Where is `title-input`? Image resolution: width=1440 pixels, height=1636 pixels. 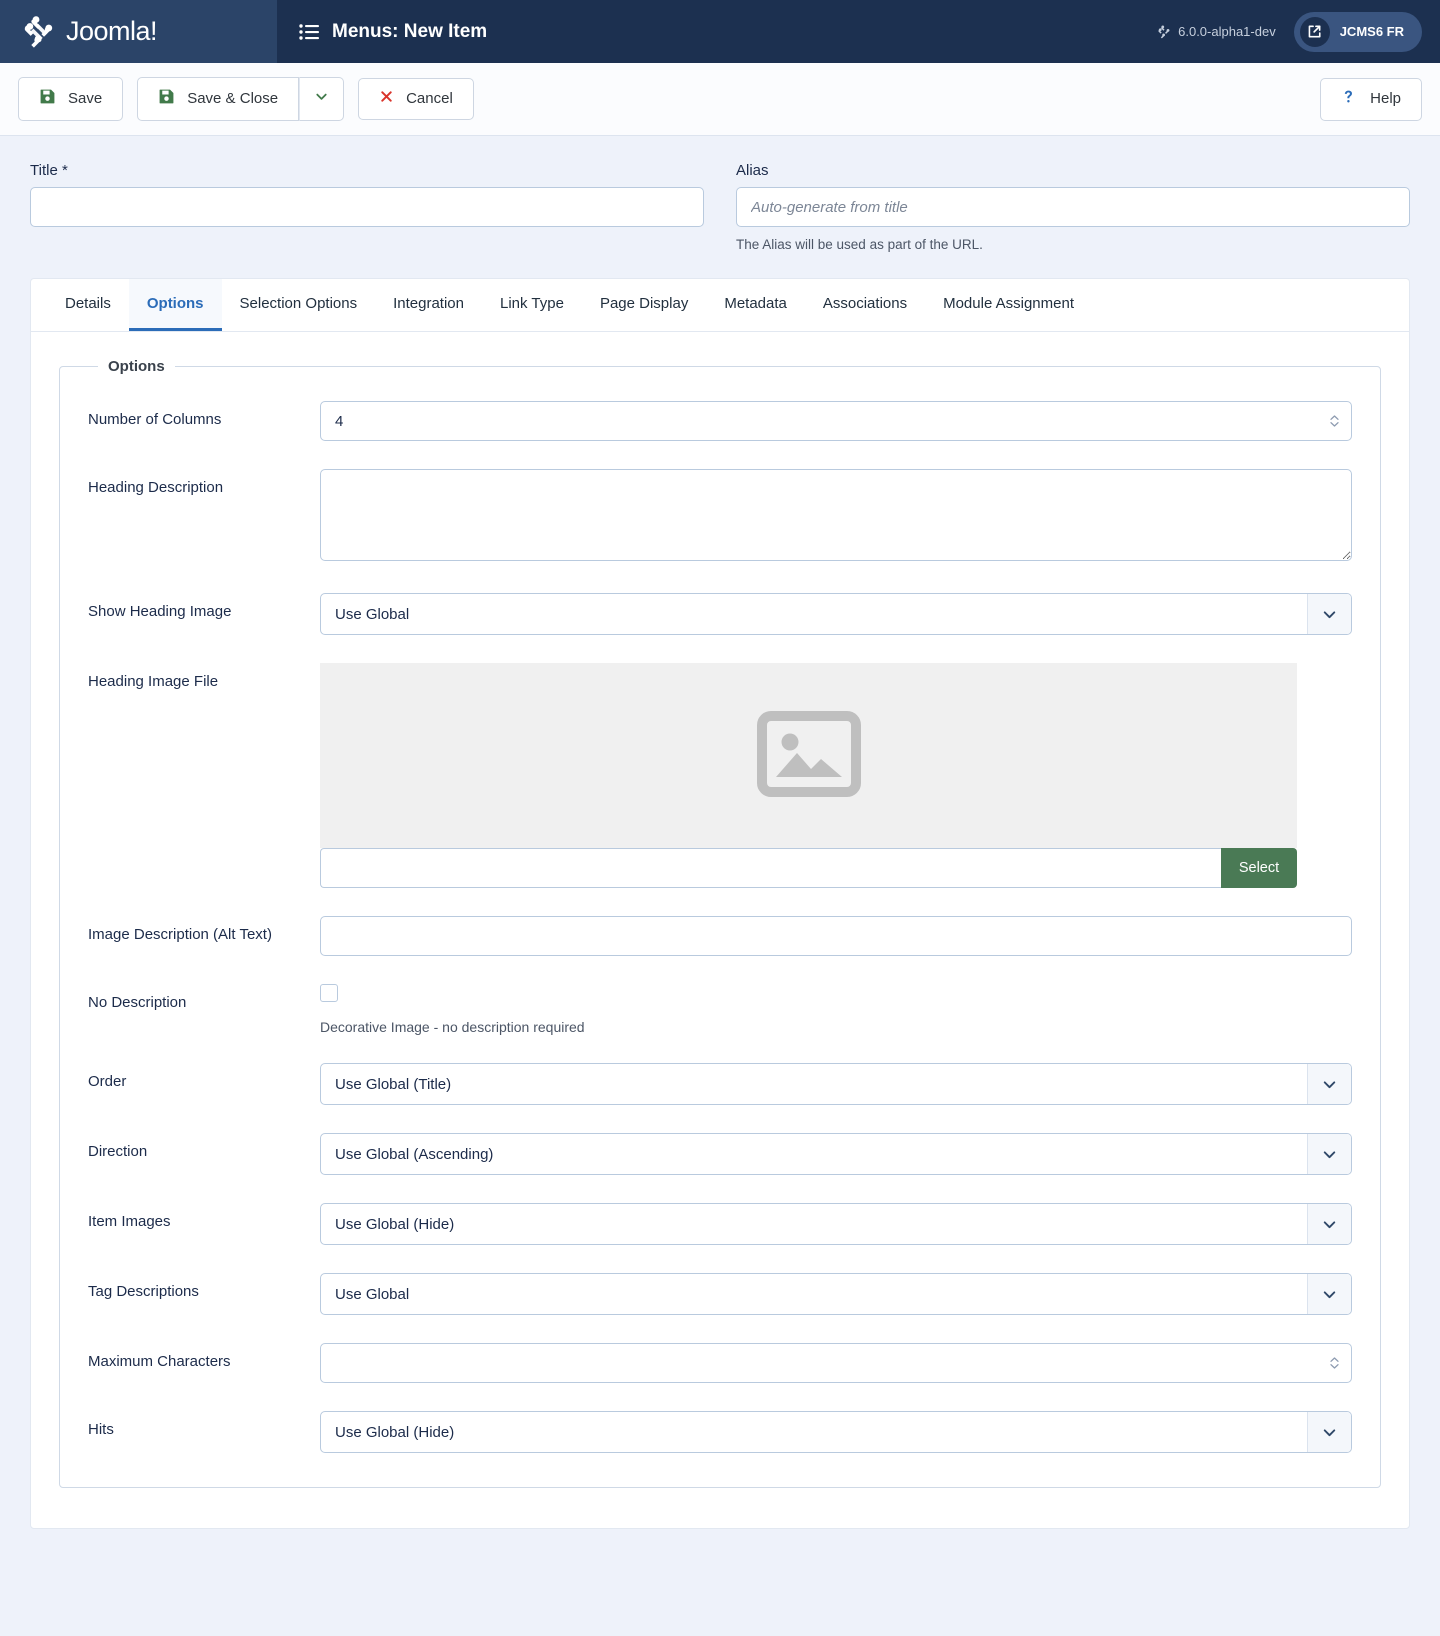 title-input is located at coordinates (367, 207).